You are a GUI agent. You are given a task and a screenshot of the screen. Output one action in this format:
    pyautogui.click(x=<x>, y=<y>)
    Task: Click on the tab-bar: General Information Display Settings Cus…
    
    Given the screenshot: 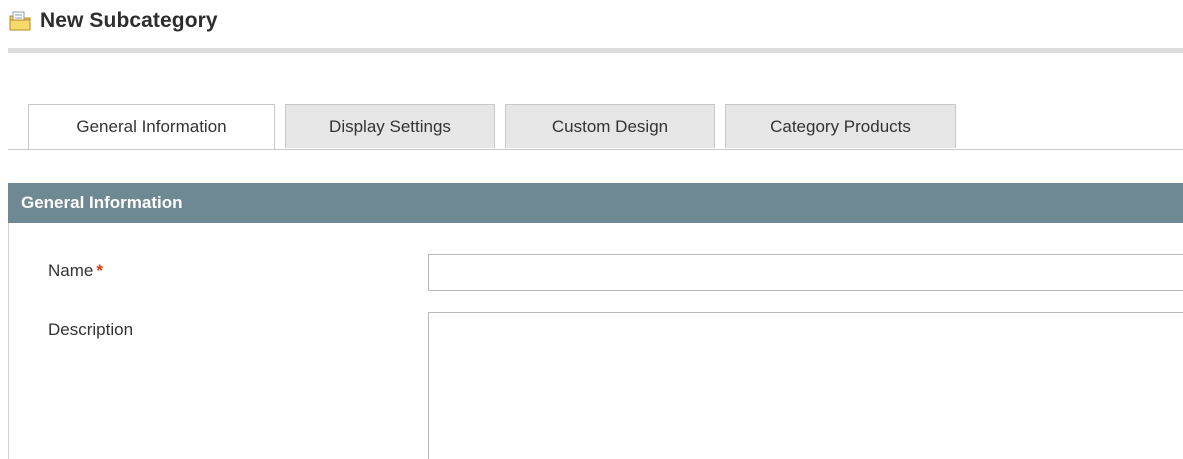 What is the action you would take?
    pyautogui.click(x=595, y=127)
    